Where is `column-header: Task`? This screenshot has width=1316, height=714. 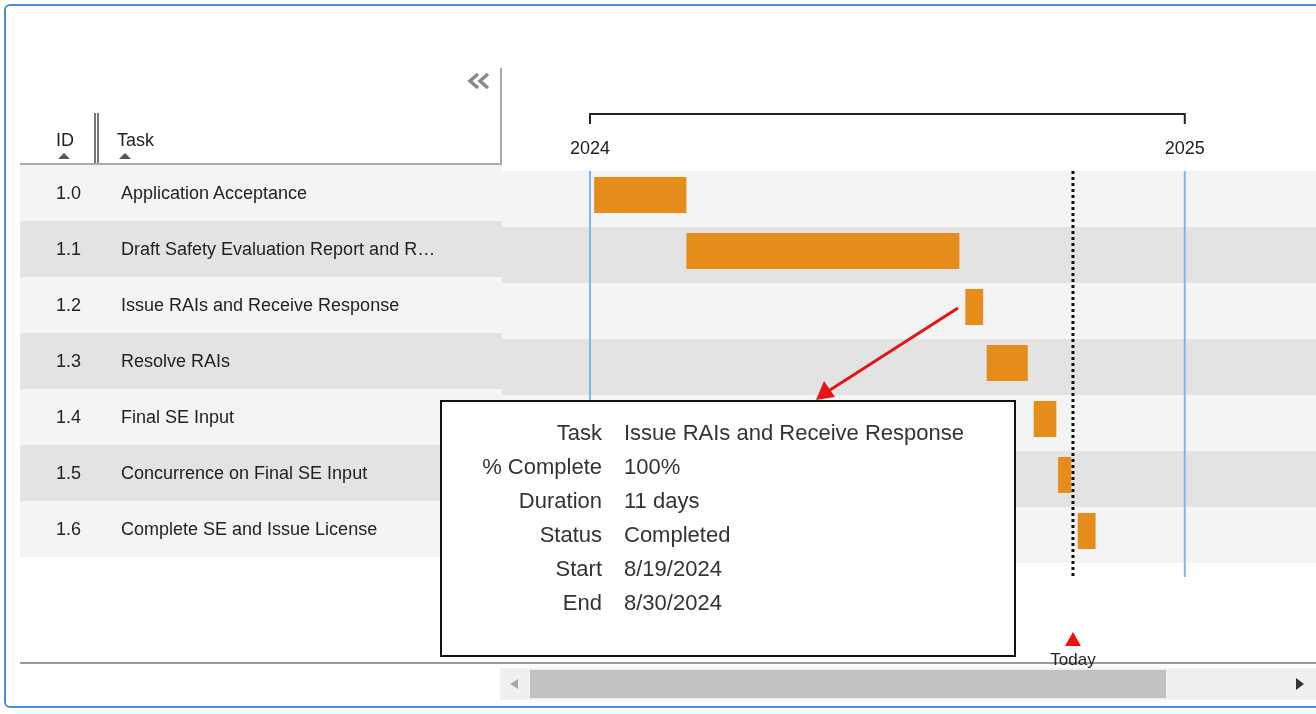 column-header: Task is located at coordinates (135, 140).